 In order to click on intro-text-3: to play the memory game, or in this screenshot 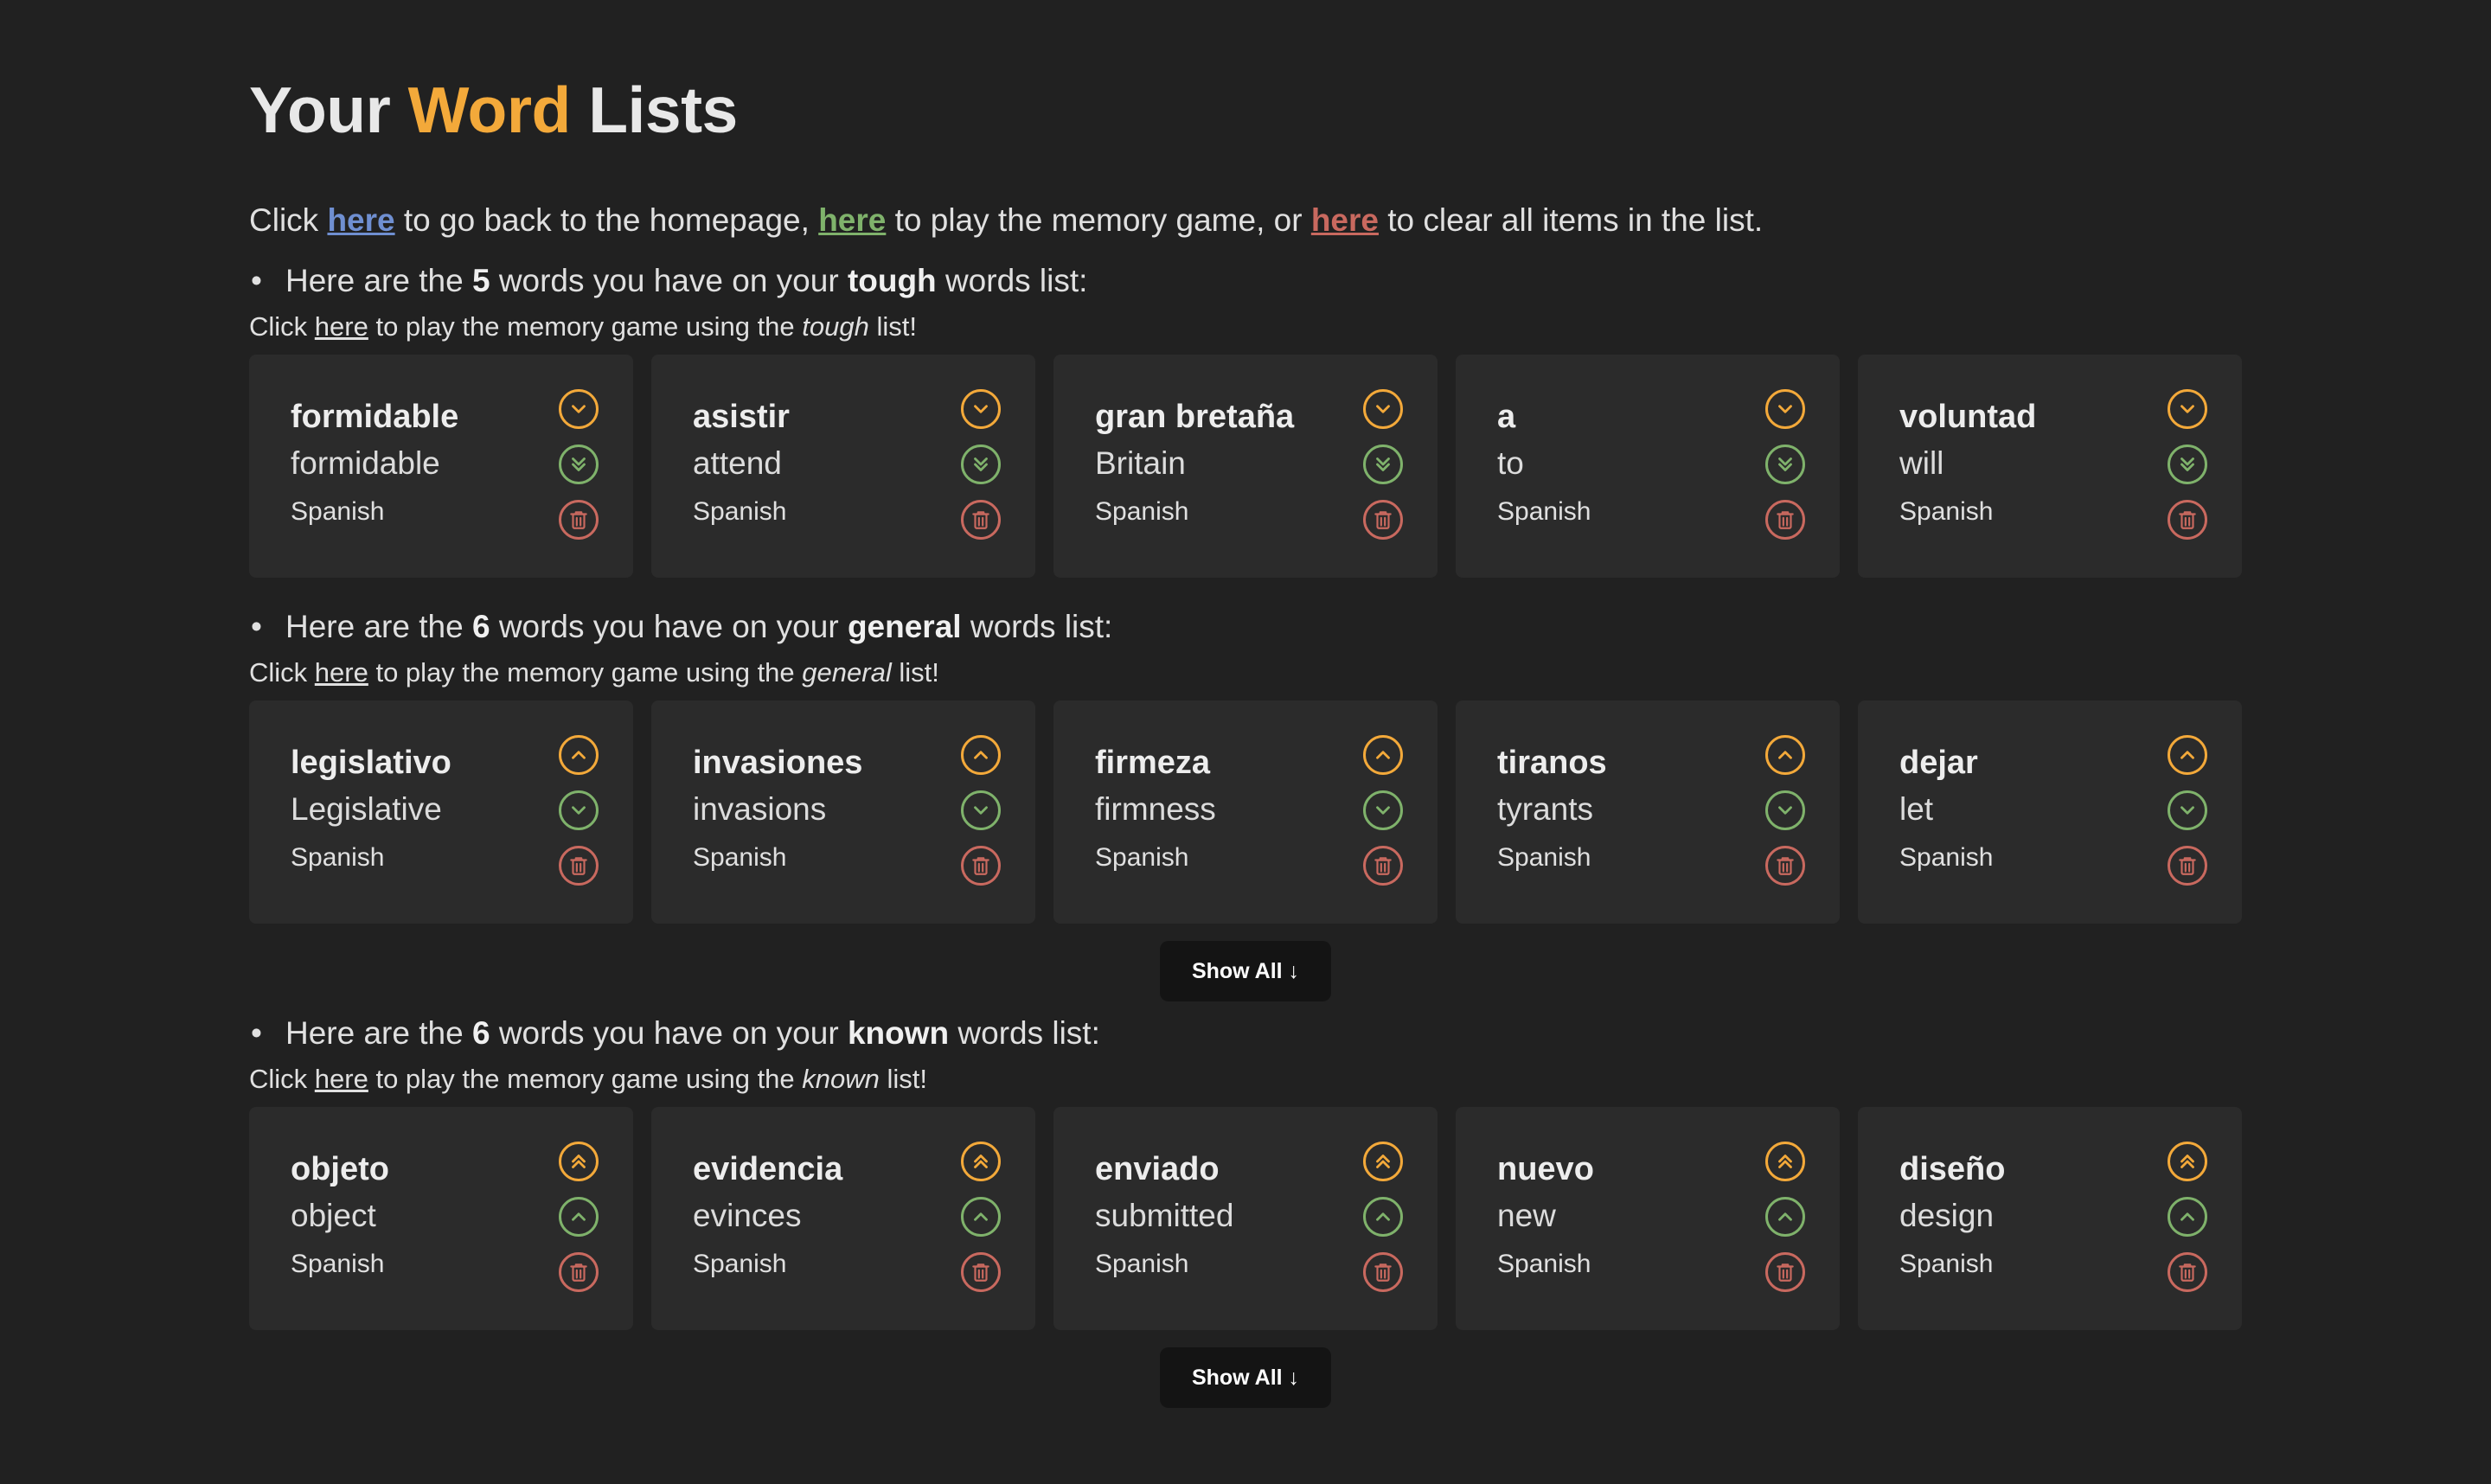, I will do `click(1099, 220)`.